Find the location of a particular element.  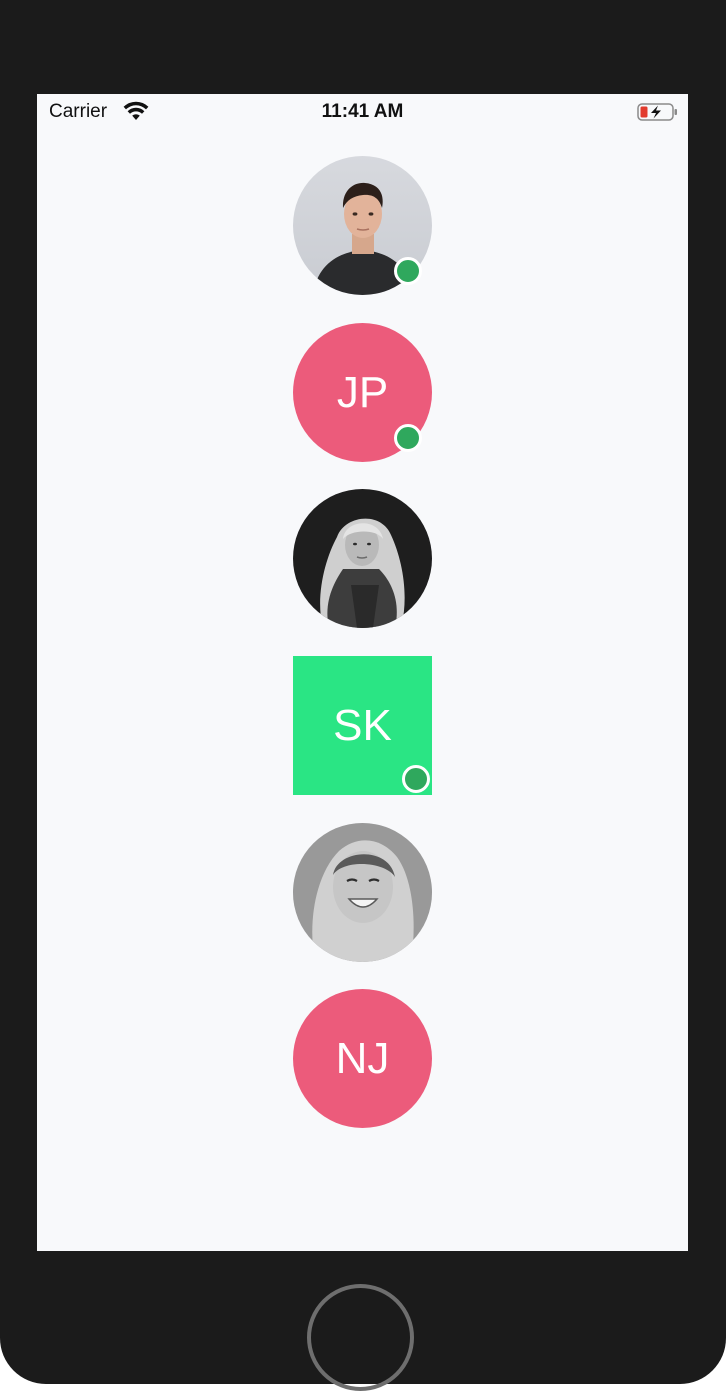

smiling-woman-image is located at coordinates (362, 892).